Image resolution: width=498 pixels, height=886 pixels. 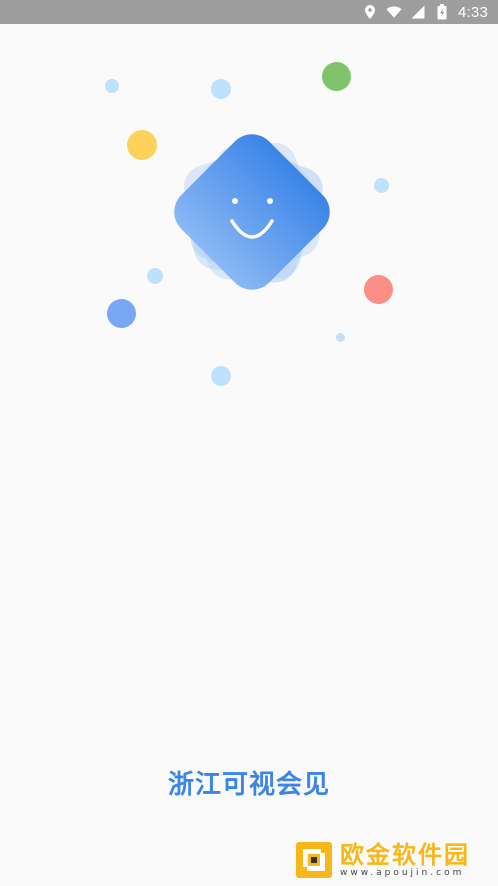 I want to click on app-title: 浙江可视会见, so click(x=248, y=785).